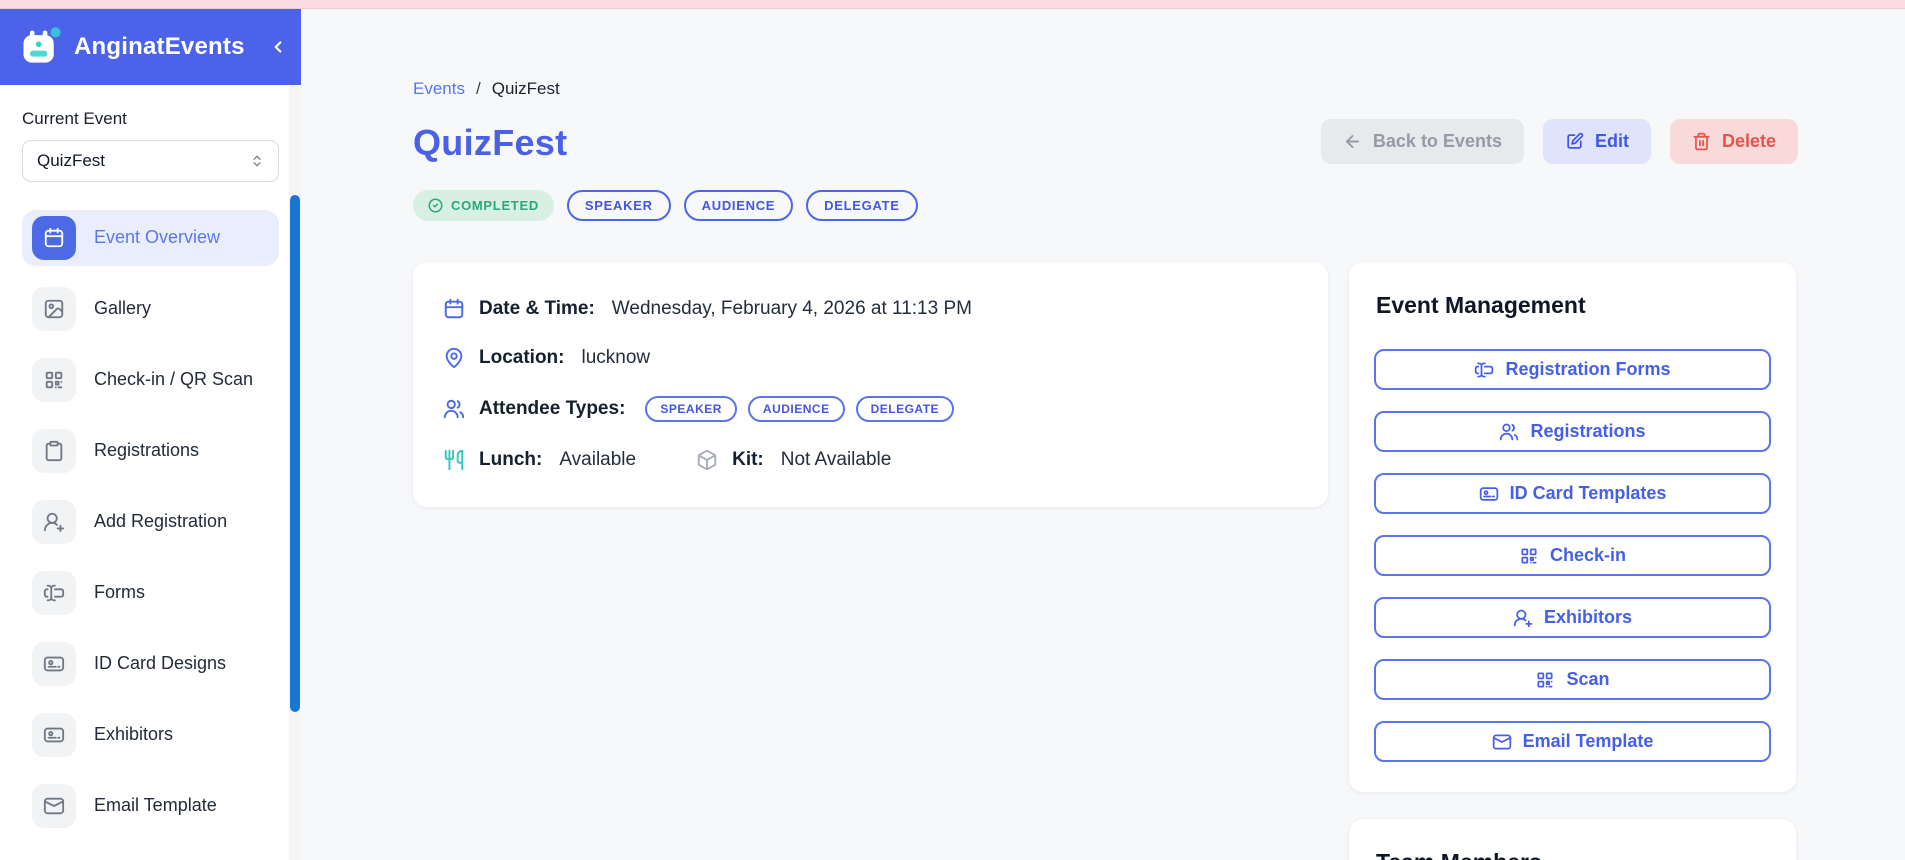  Describe the element at coordinates (1587, 617) in the screenshot. I see `exhibitors-label: Exhibitors` at that location.